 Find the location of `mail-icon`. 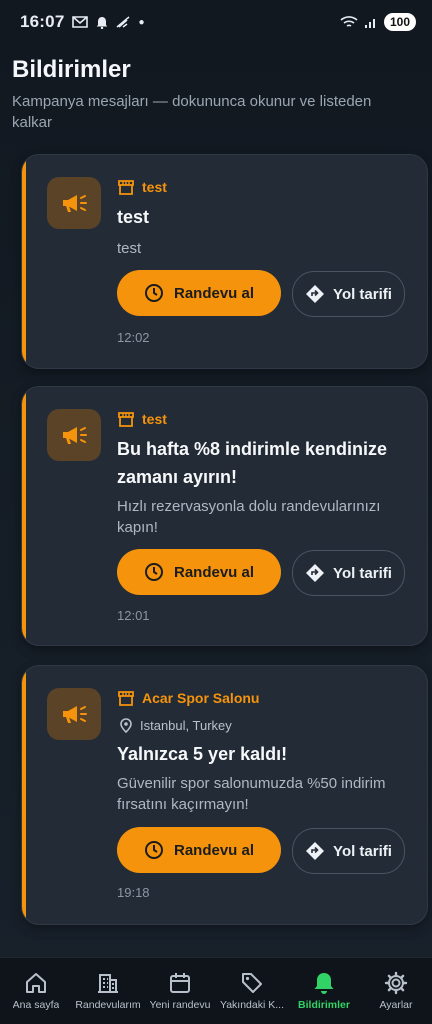

mail-icon is located at coordinates (80, 22).